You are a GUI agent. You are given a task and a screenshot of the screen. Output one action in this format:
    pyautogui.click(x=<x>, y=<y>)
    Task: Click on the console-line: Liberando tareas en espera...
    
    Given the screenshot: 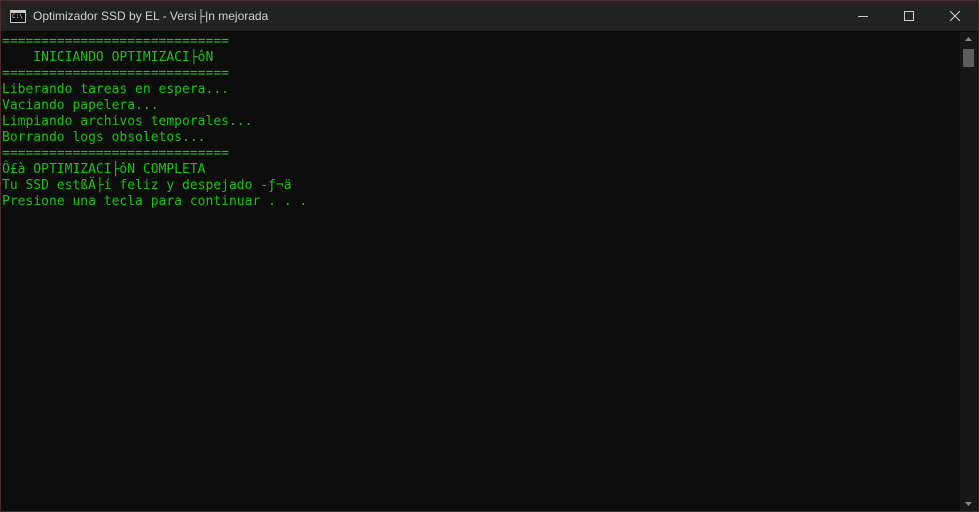 What is the action you would take?
    pyautogui.click(x=115, y=89)
    